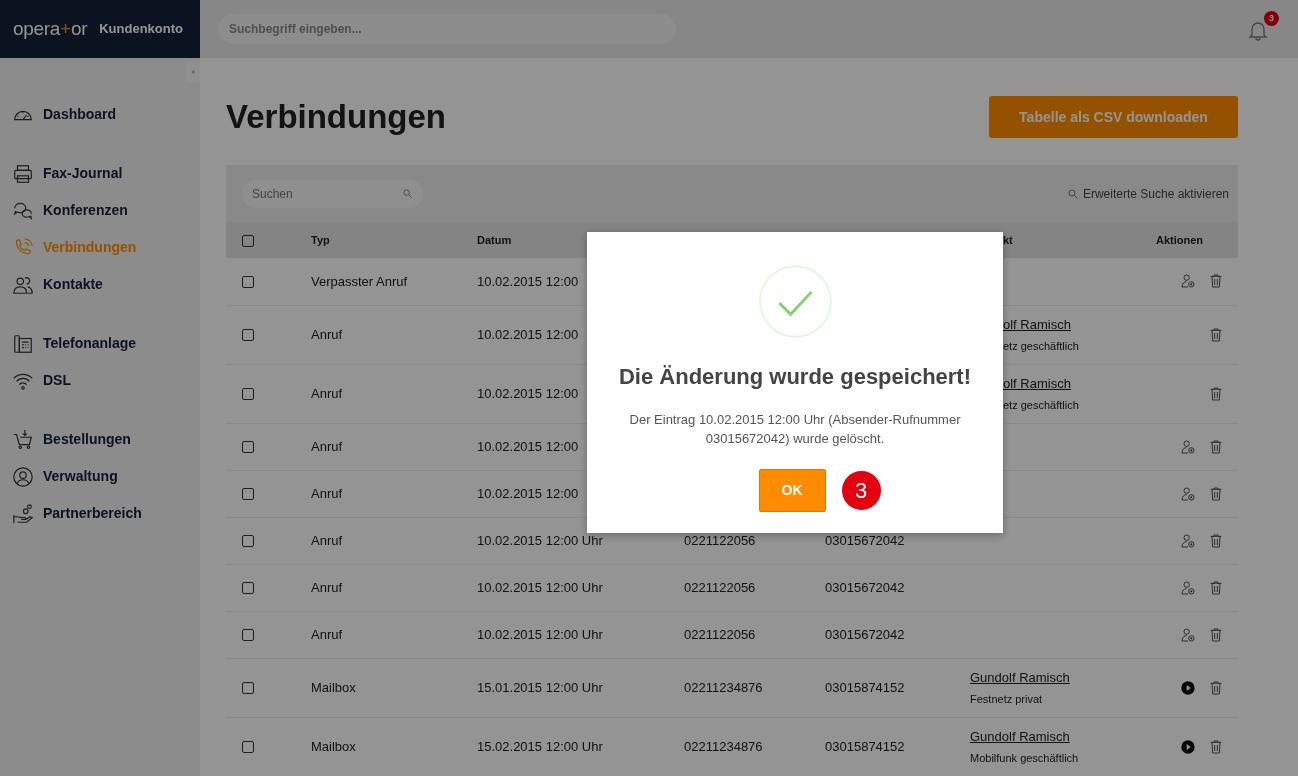 This screenshot has height=776, width=1298. Describe the element at coordinates (494, 239) in the screenshot. I see `column-header: Datum` at that location.